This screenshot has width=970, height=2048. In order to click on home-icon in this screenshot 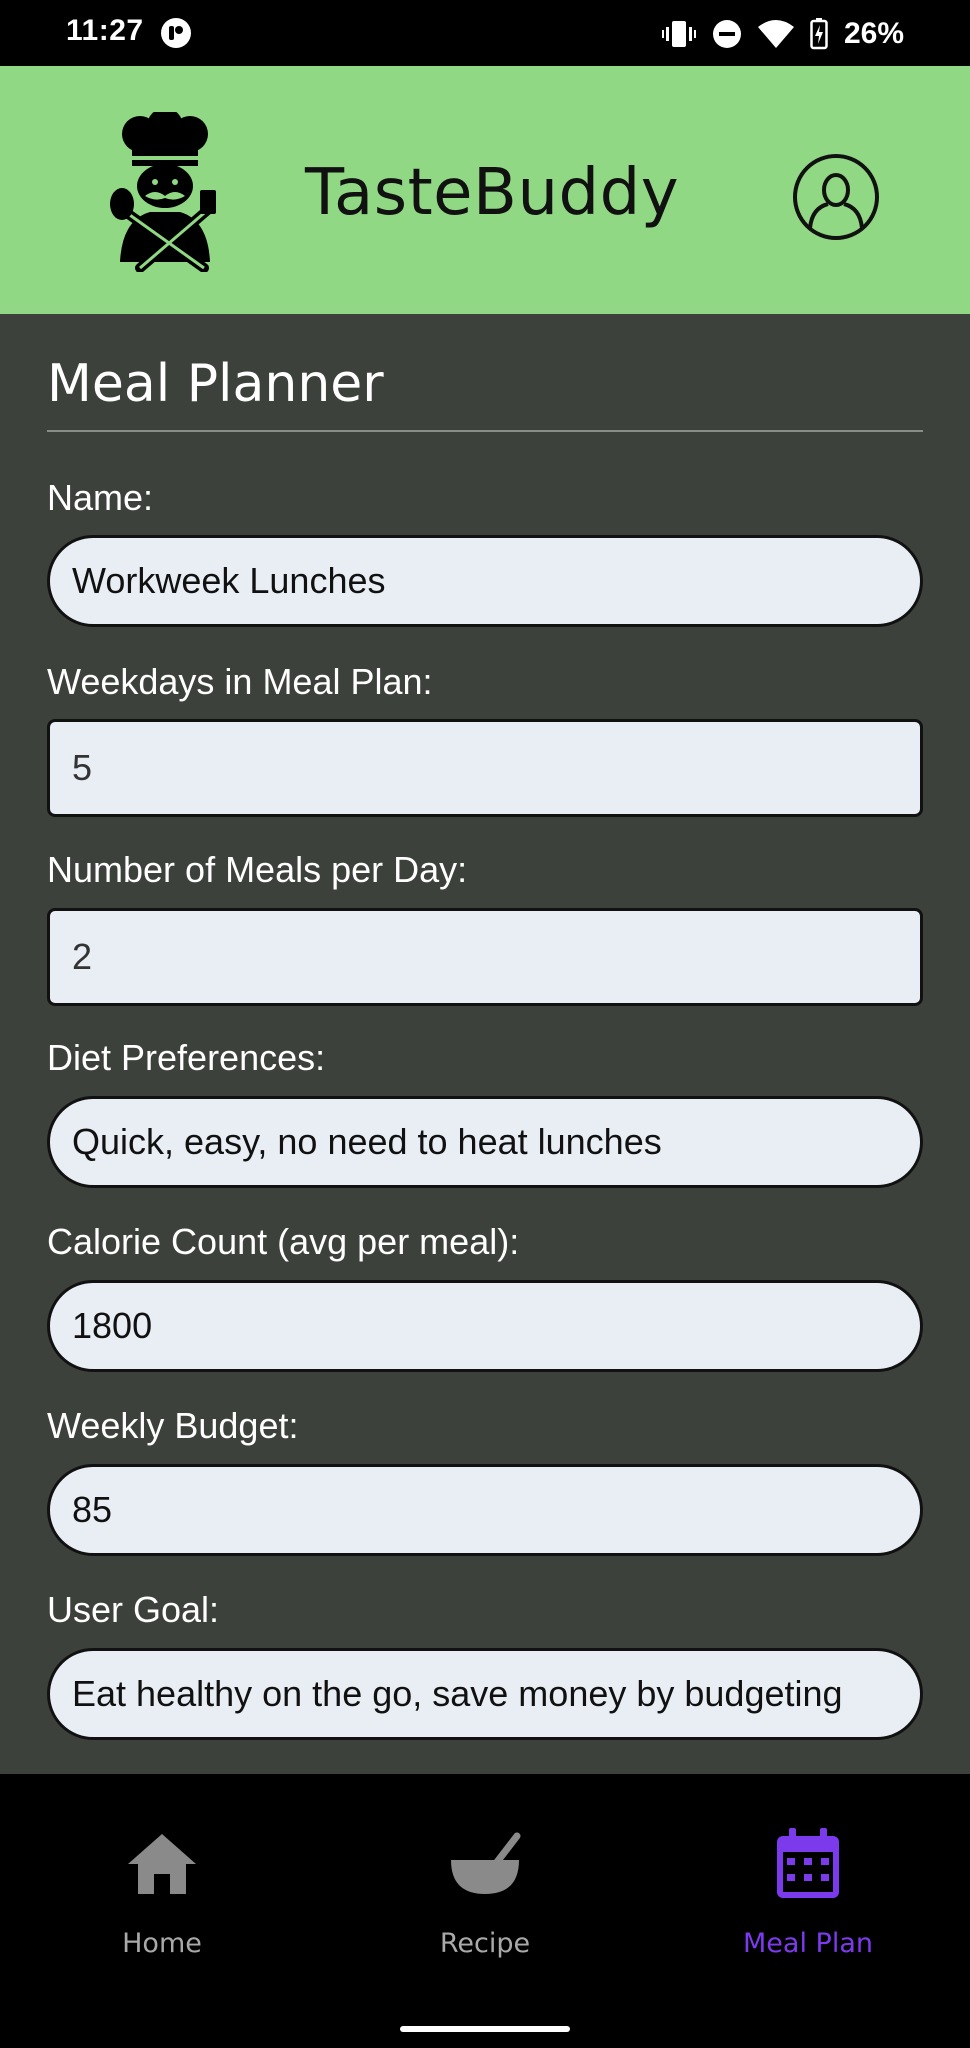, I will do `click(162, 1864)`.